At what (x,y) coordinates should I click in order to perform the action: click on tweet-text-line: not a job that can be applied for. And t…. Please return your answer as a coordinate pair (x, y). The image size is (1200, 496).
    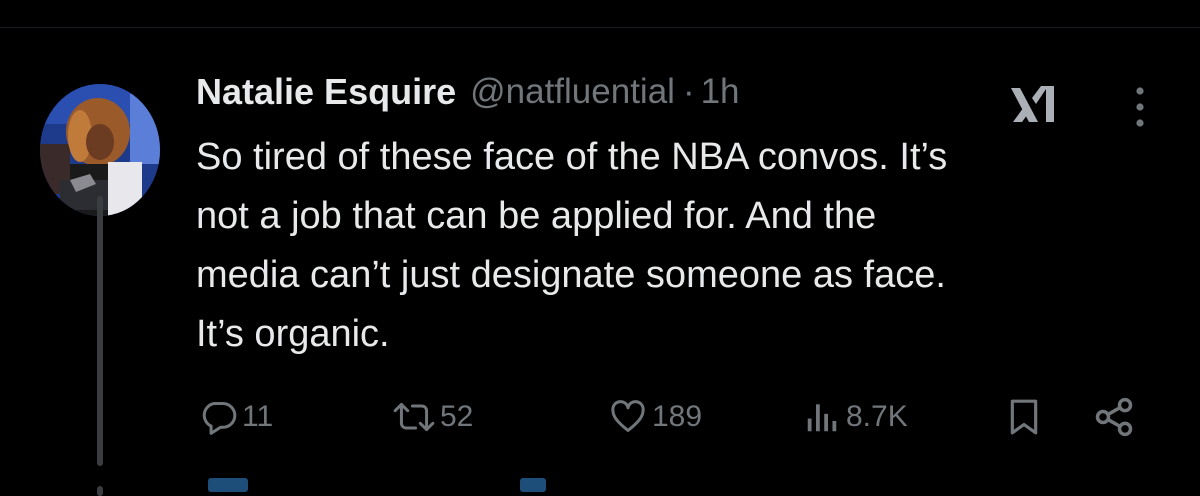
    Looking at the image, I should click on (536, 216).